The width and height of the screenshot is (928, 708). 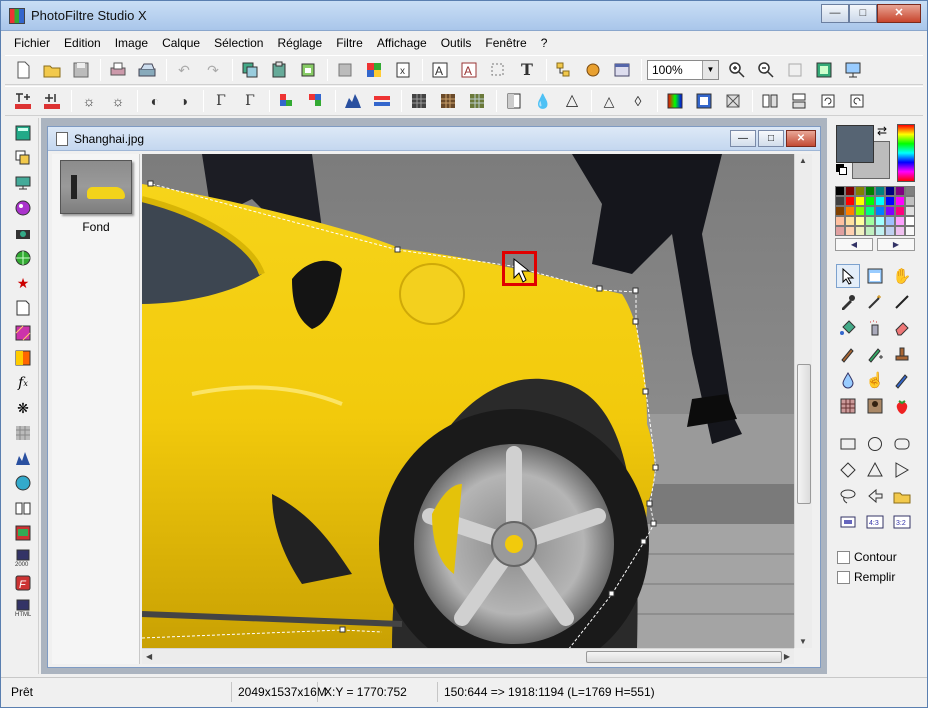 What do you see at coordinates (866, 577) in the screenshot?
I see `remplir-checkbox: Remplir` at bounding box center [866, 577].